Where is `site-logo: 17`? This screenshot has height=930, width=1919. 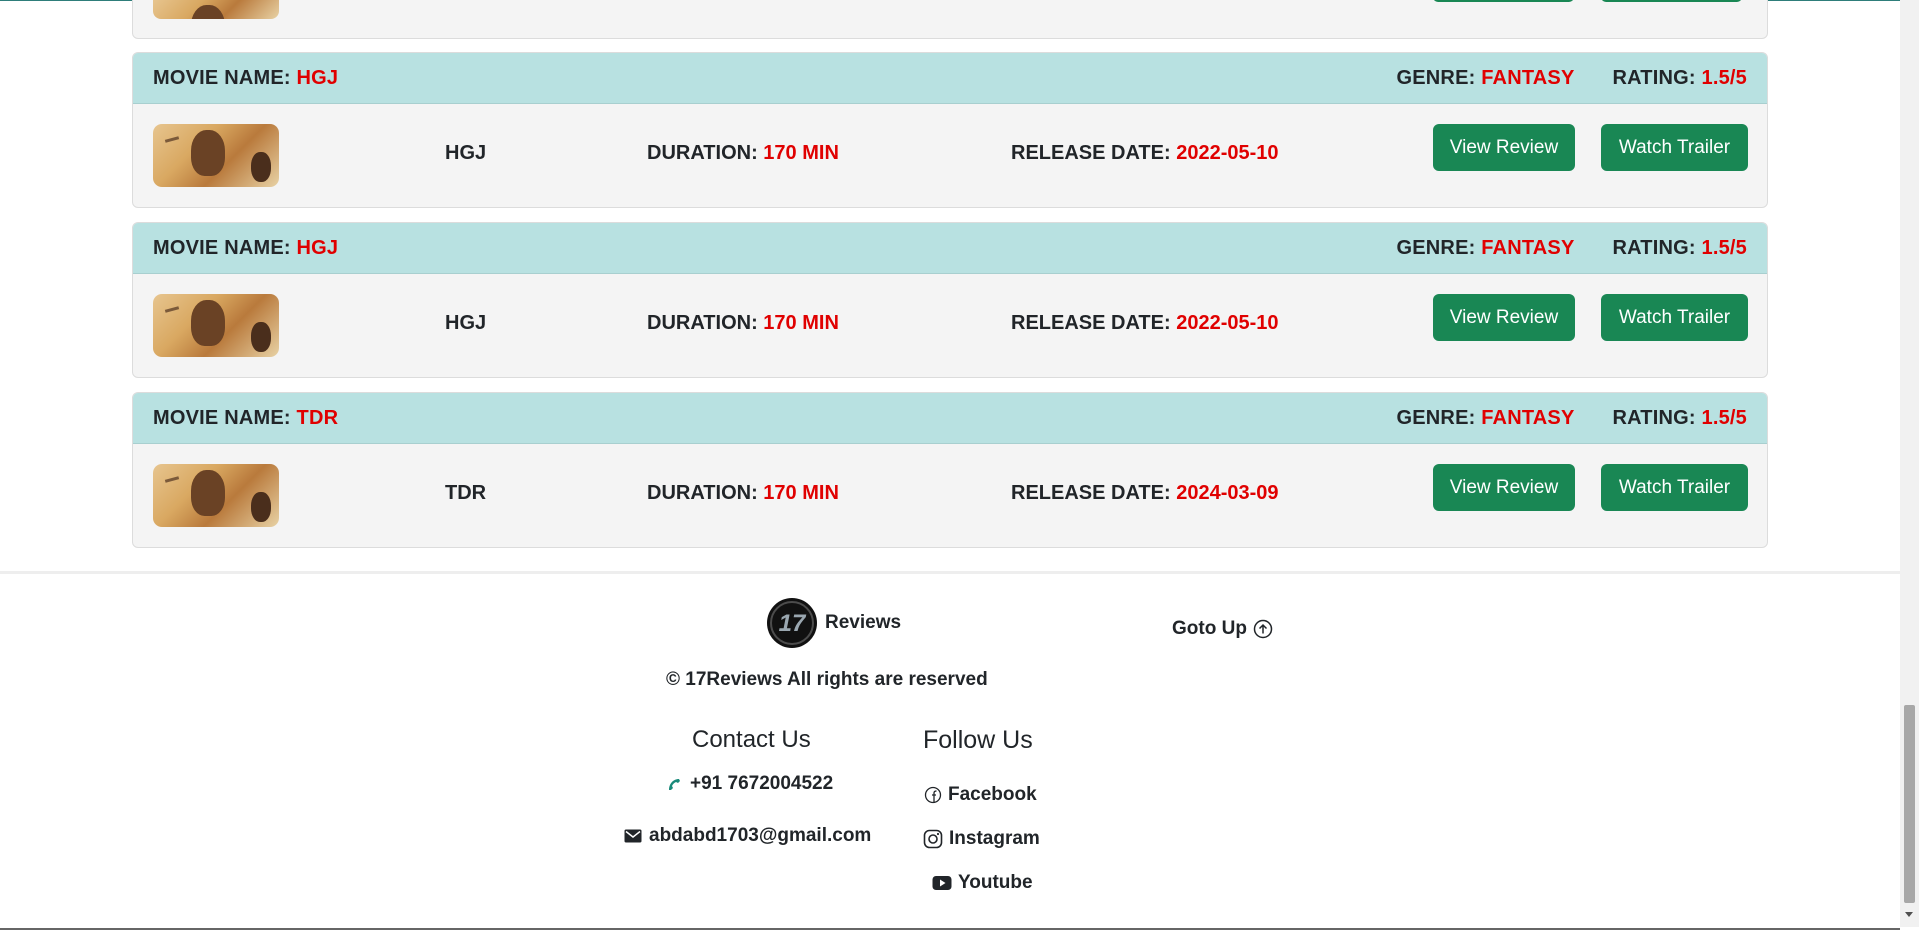
site-logo: 17 is located at coordinates (792, 623).